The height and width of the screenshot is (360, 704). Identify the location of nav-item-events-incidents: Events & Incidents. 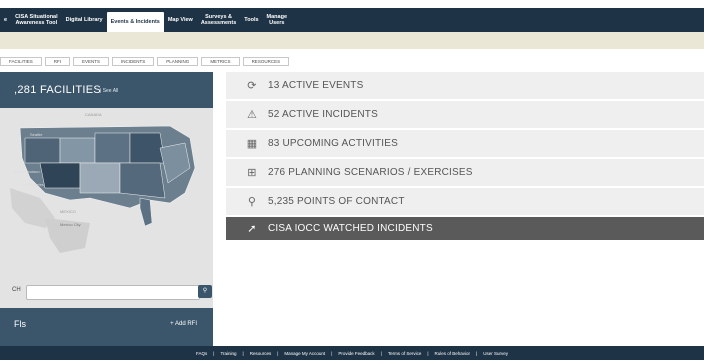
(135, 22).